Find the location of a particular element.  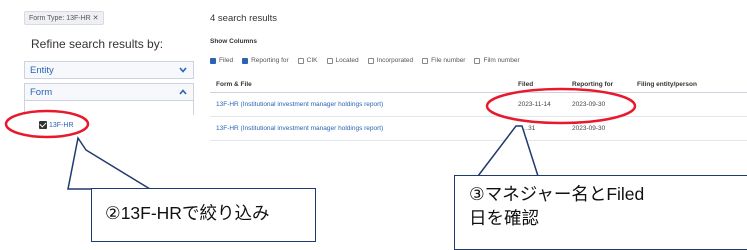

facet-option-label: 13F-HR is located at coordinates (61, 125).